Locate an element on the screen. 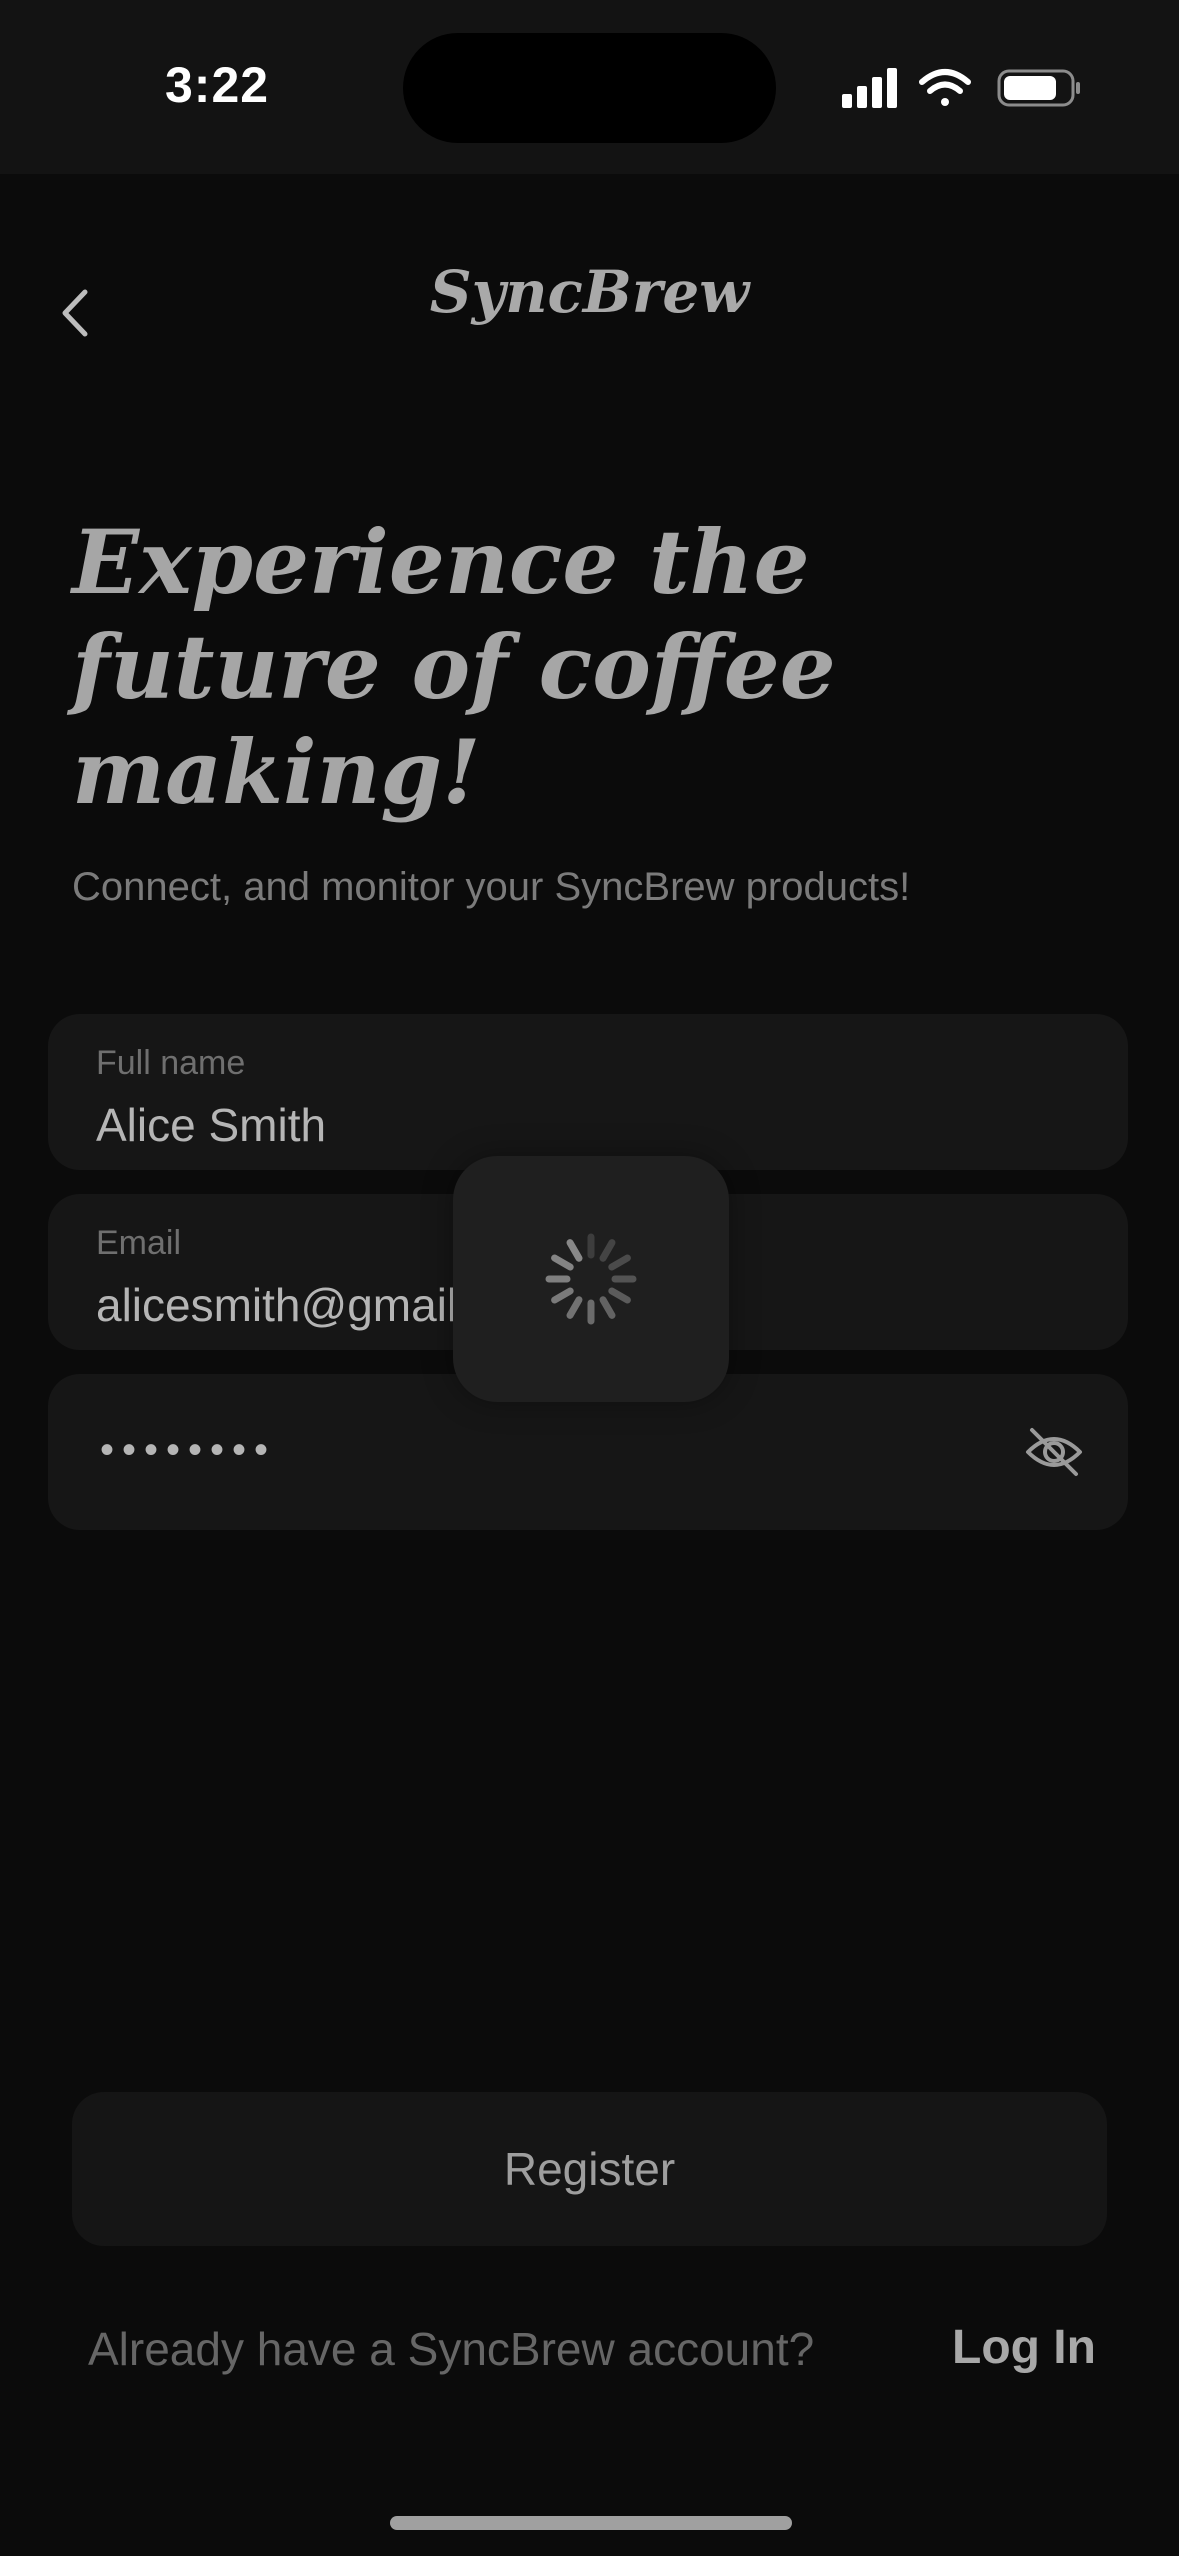  email-label: Email is located at coordinates (139, 1243).